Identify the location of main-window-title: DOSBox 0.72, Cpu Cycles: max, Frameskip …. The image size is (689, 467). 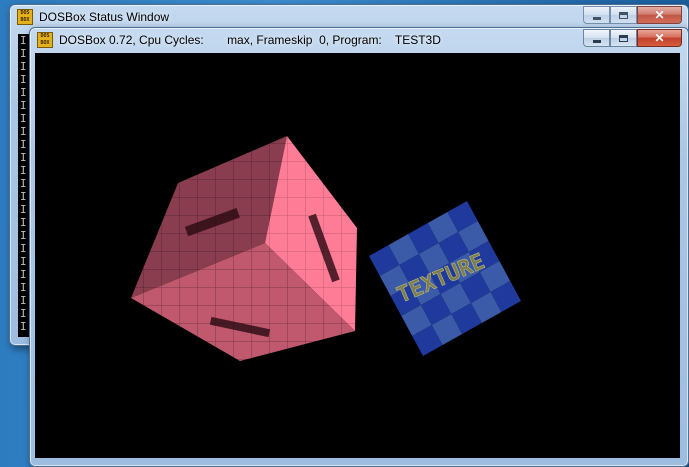
(250, 40).